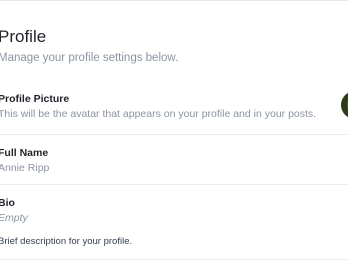 Image resolution: width=348 pixels, height=268 pixels. What do you see at coordinates (25, 168) in the screenshot?
I see `full-name-value: Annie Ripp` at bounding box center [25, 168].